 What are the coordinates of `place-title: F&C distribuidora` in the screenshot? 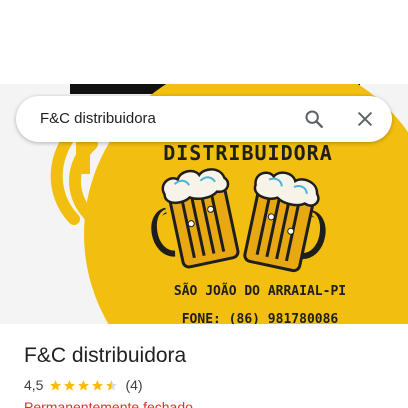 It's located at (105, 355).